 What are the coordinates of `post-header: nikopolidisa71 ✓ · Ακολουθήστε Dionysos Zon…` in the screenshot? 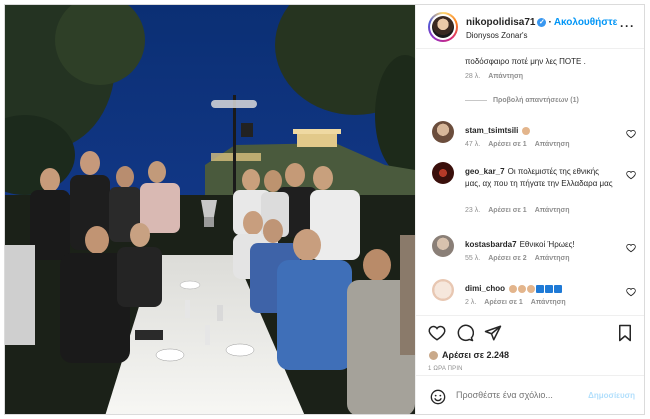 It's located at (530, 27).